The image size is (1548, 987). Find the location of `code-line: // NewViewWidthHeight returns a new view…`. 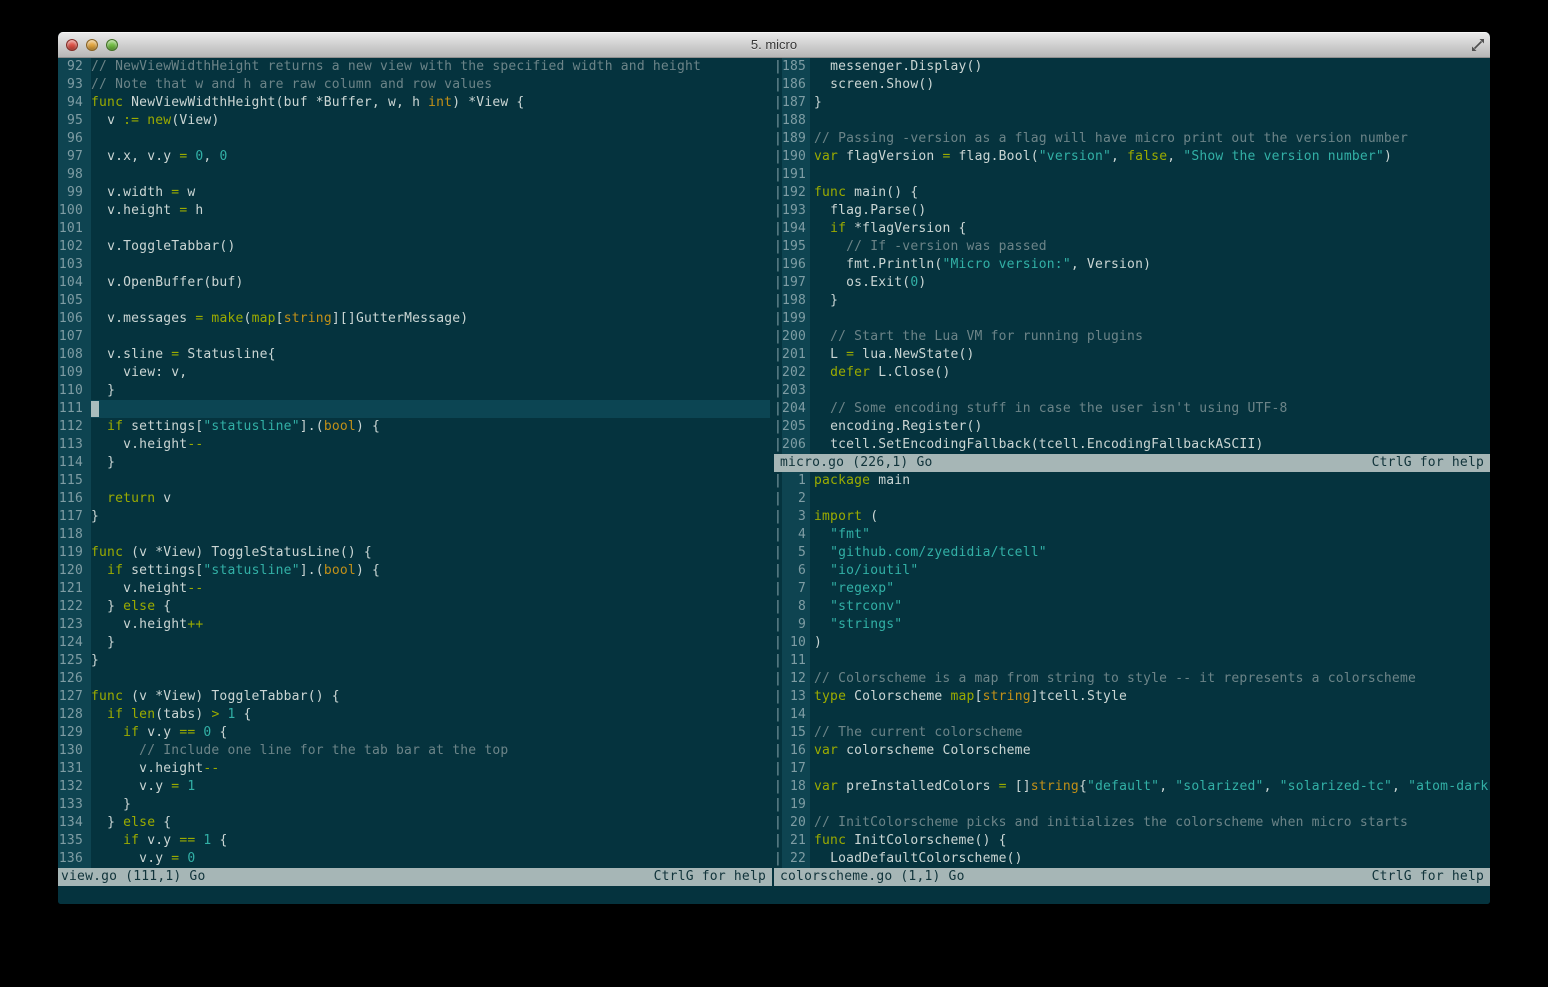

code-line: // NewViewWidthHeight returns a new view… is located at coordinates (430, 67).